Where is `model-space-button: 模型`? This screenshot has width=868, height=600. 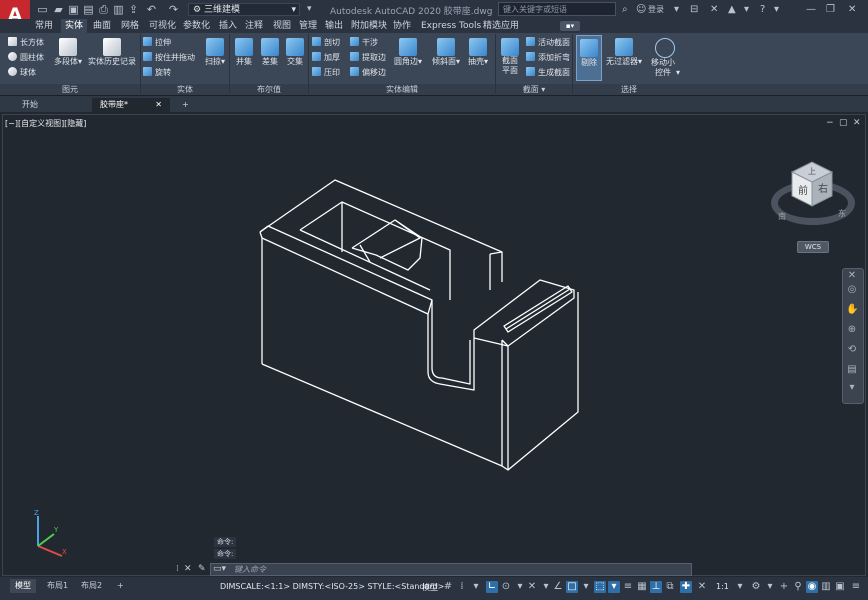 model-space-button: 模型 is located at coordinates (430, 587).